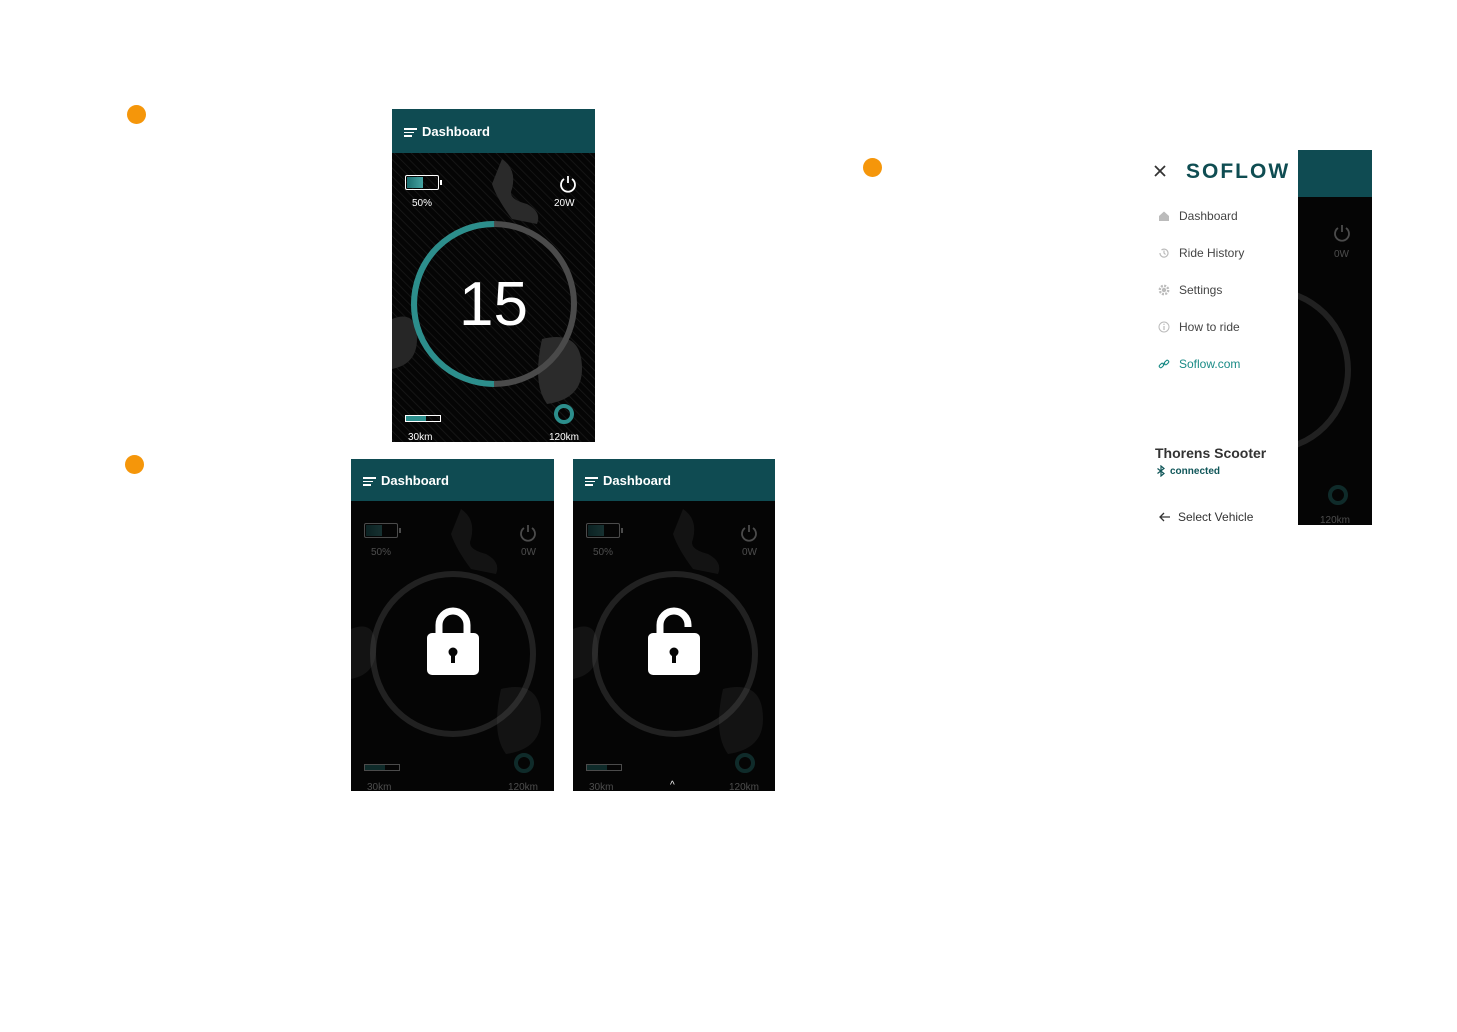 This screenshot has width=1457, height=1032. Describe the element at coordinates (1161, 471) in the screenshot. I see `bluetooth-icon` at that location.